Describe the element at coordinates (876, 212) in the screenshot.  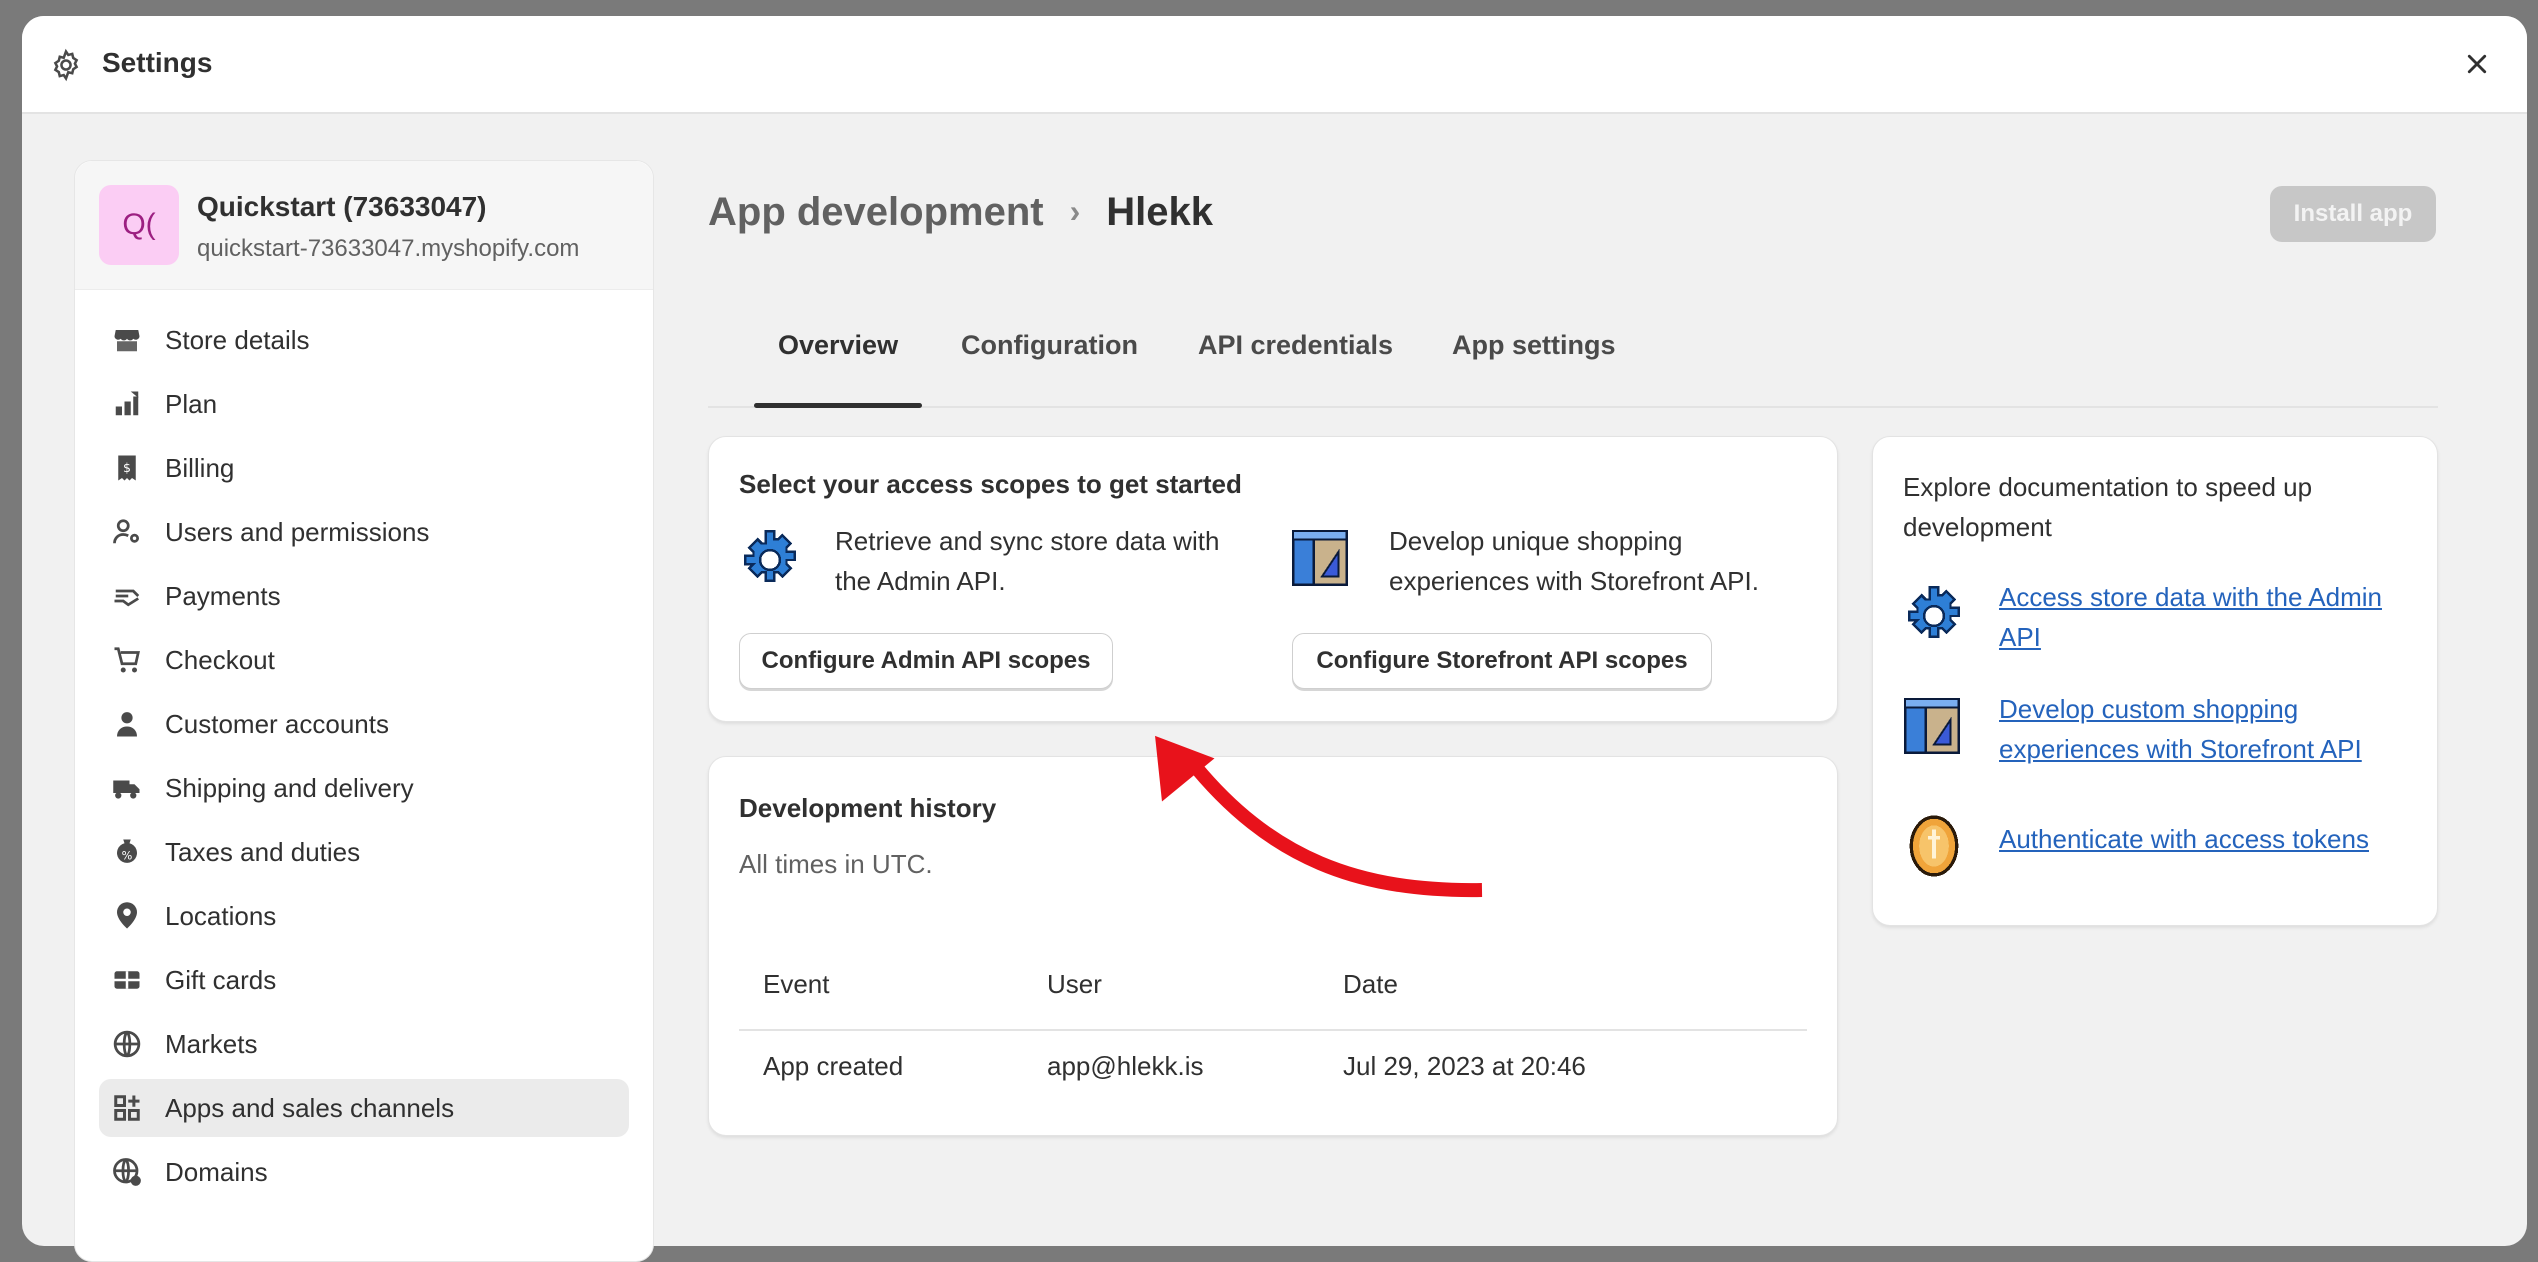
I see `breadcrumb-parent: App development` at that location.